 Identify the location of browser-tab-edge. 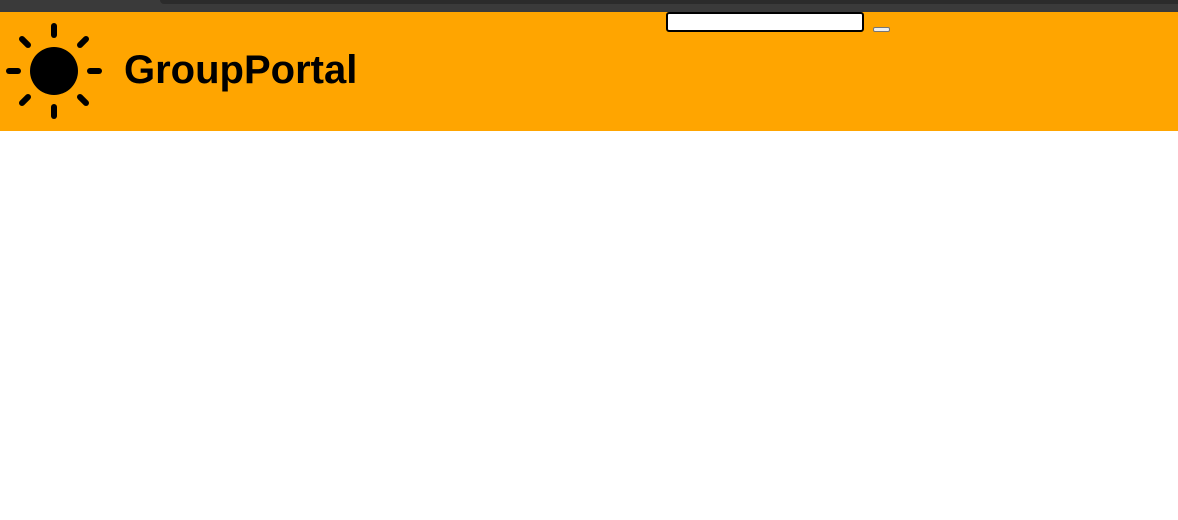
(669, 2).